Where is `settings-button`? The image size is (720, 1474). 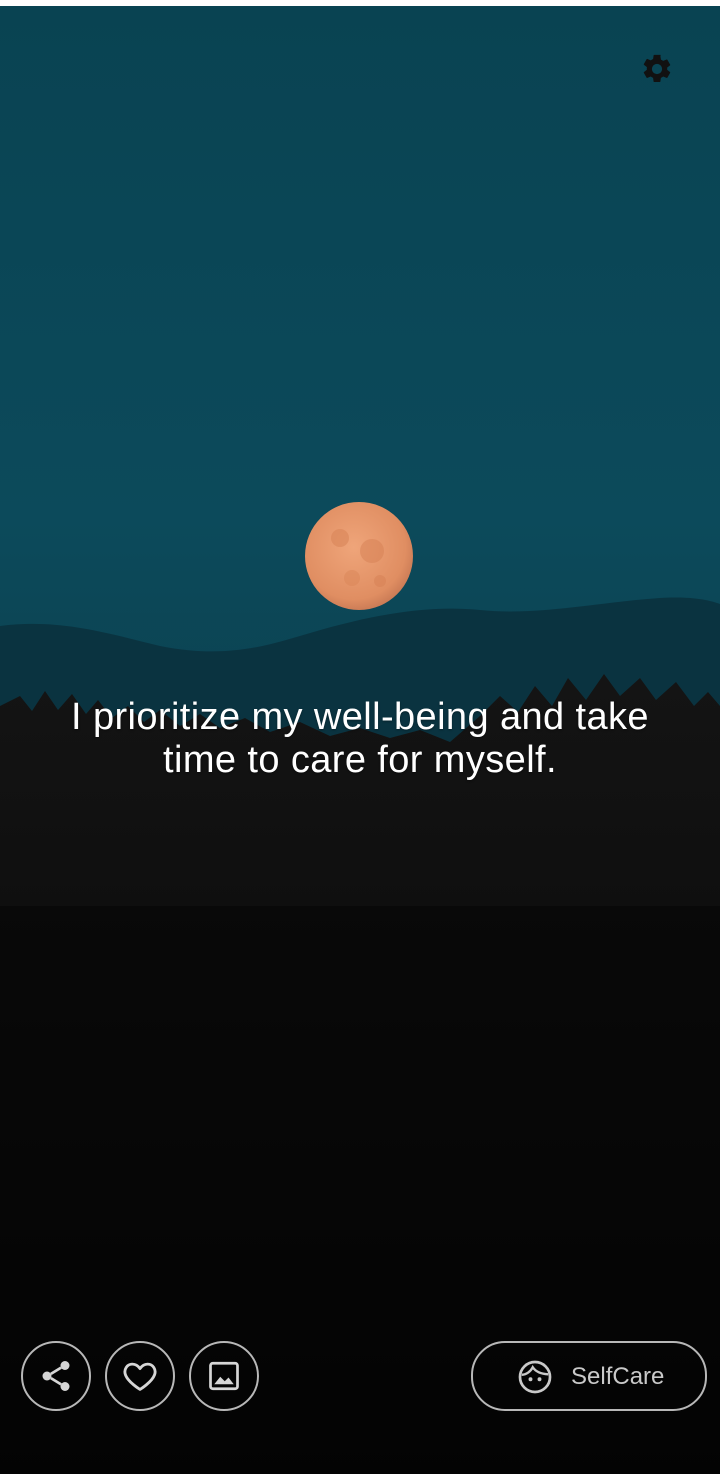 settings-button is located at coordinates (657, 69).